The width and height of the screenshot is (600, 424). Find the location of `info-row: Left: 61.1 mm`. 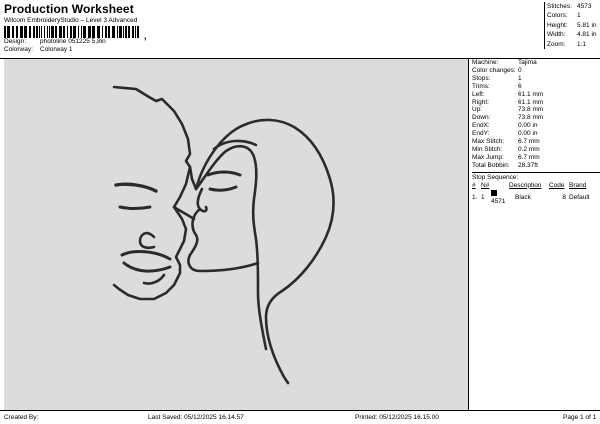

info-row: Left: 61.1 mm is located at coordinates (536, 95).